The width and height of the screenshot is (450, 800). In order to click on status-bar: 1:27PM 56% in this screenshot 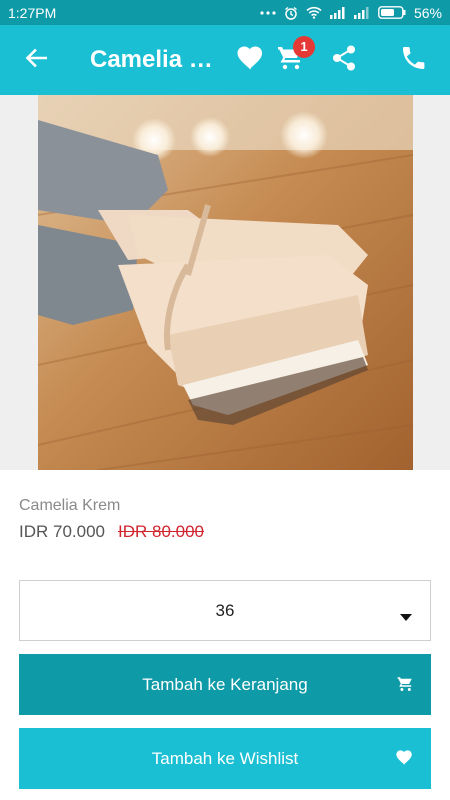, I will do `click(225, 12)`.